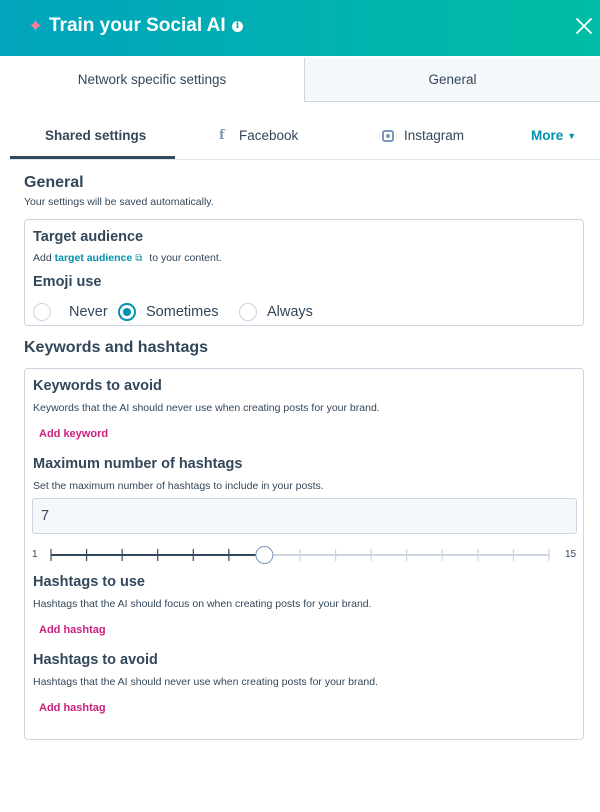 This screenshot has height=812, width=600. Describe the element at coordinates (264, 555) in the screenshot. I see `slider-handle` at that location.